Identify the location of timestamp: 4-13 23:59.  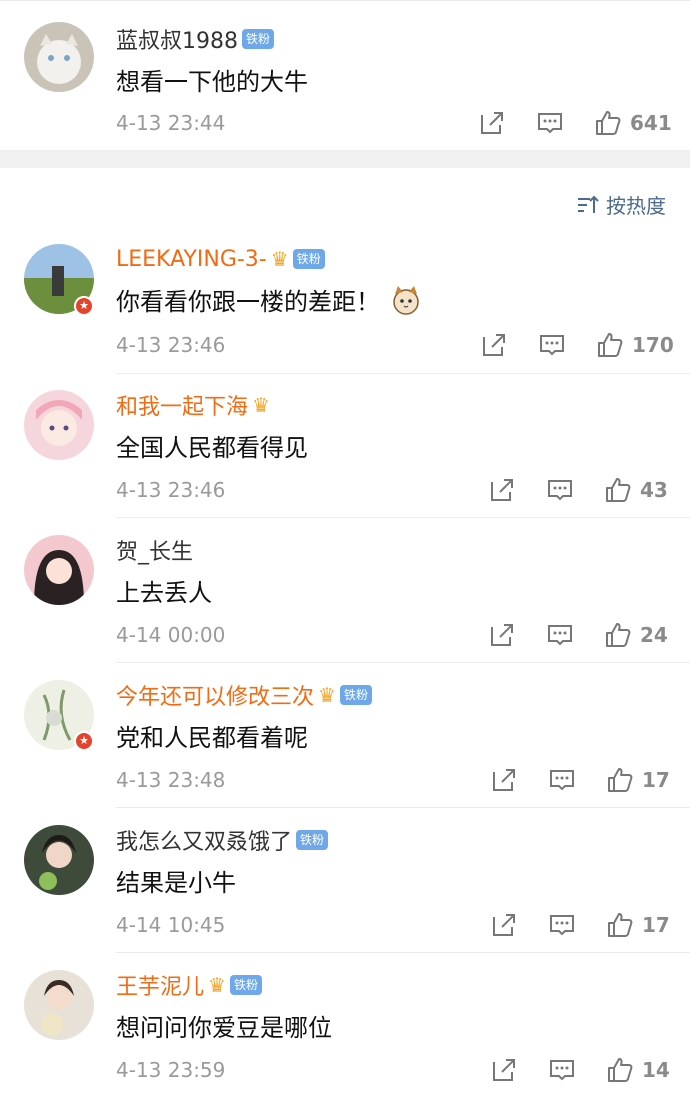
(171, 1070).